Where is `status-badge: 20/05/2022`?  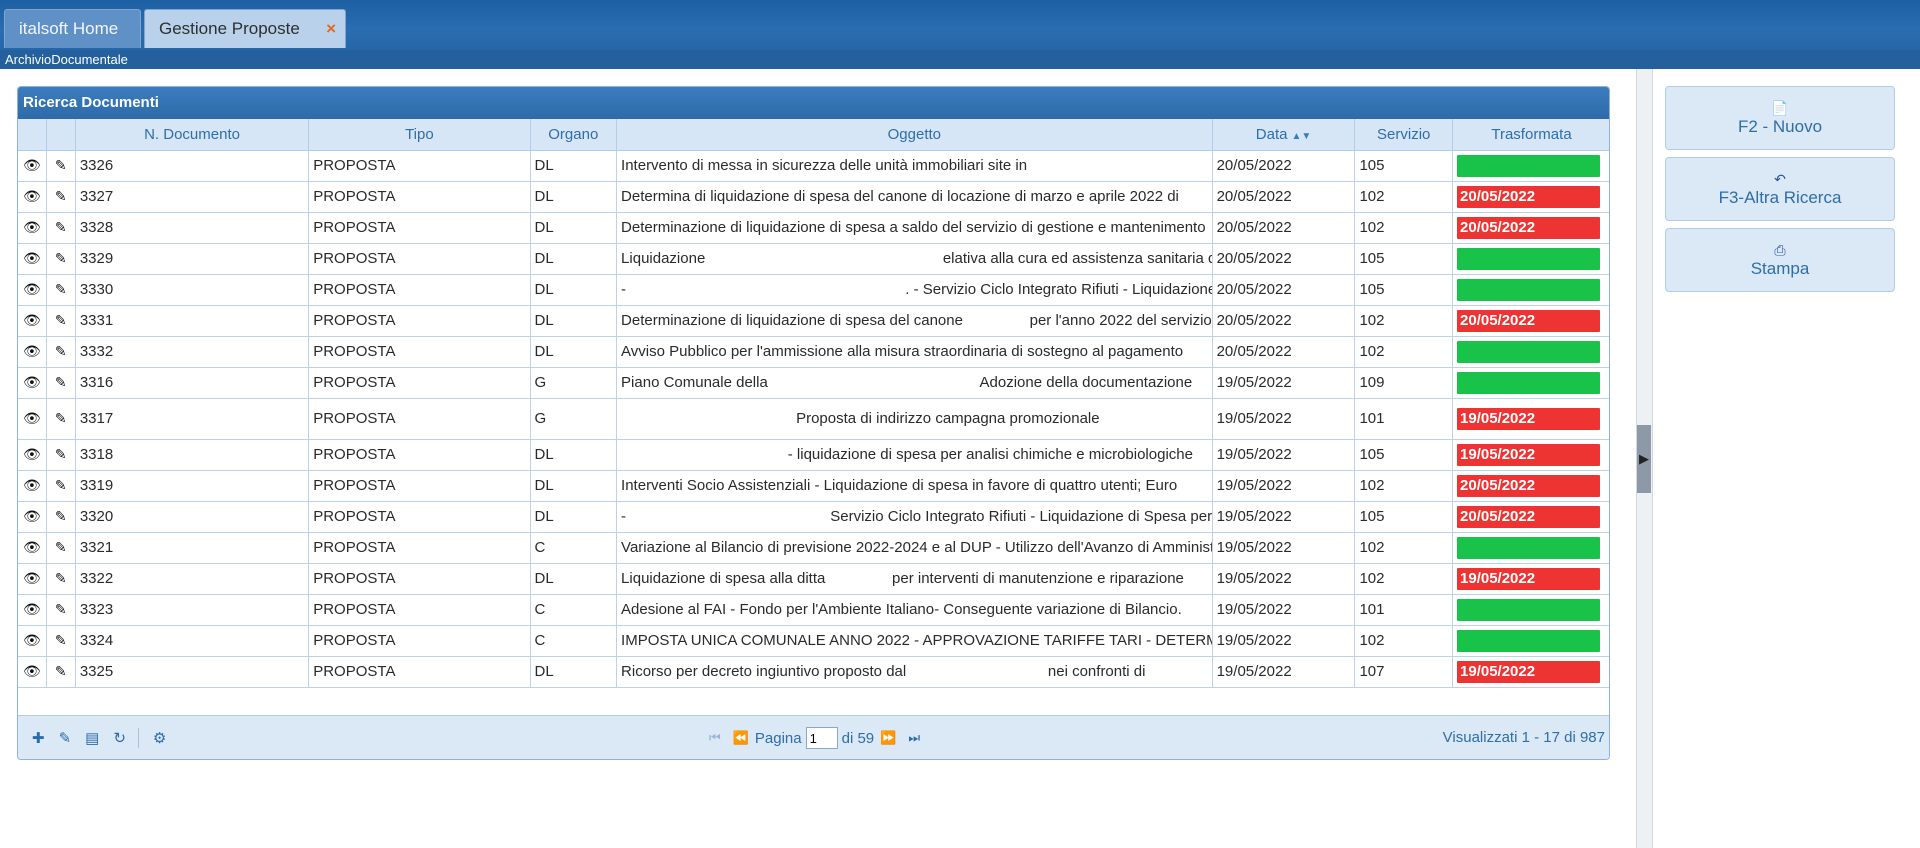
status-badge: 20/05/2022 is located at coordinates (1529, 485).